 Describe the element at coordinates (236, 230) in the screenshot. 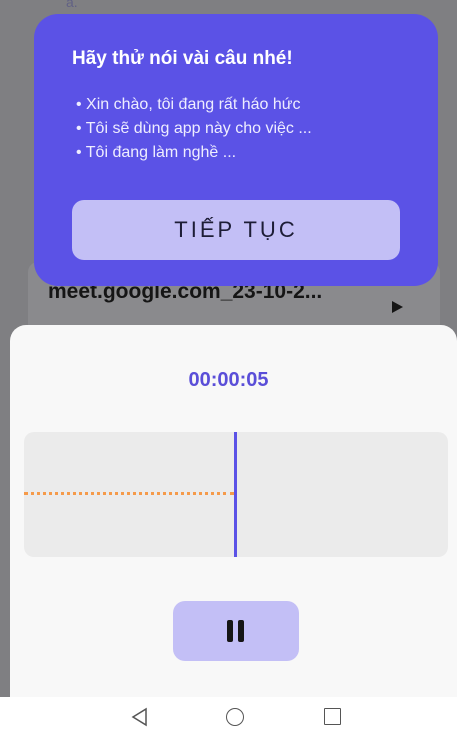

I see `continue-button: TIẾP TỤC` at that location.